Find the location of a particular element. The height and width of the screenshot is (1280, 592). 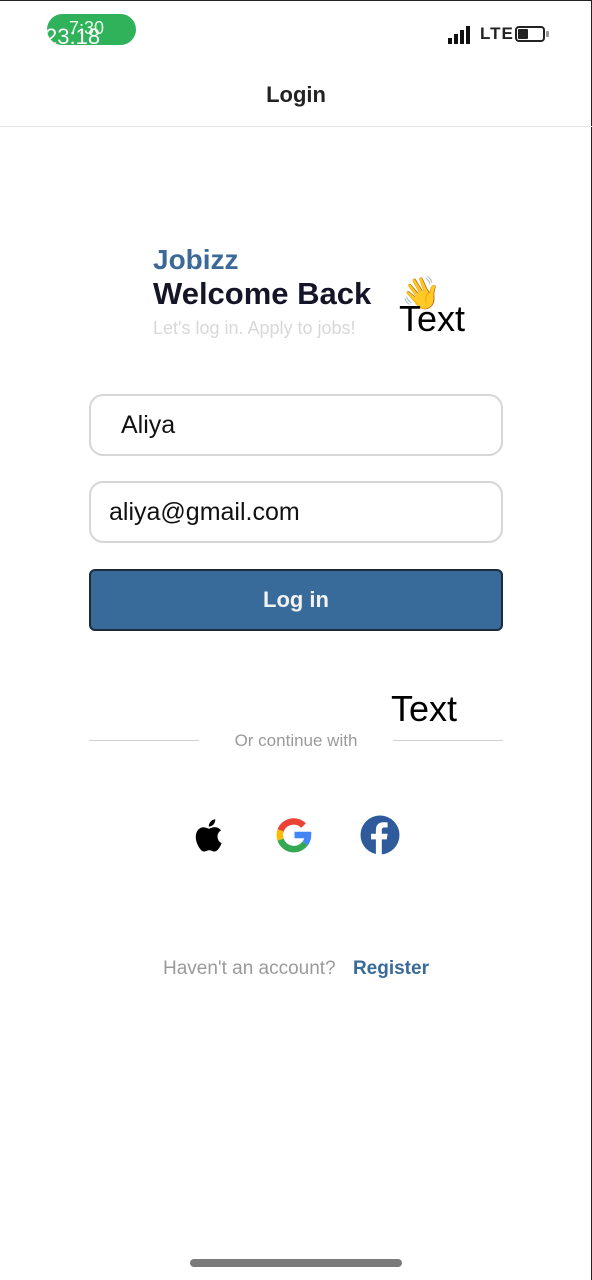

home-indicator is located at coordinates (296, 1263).